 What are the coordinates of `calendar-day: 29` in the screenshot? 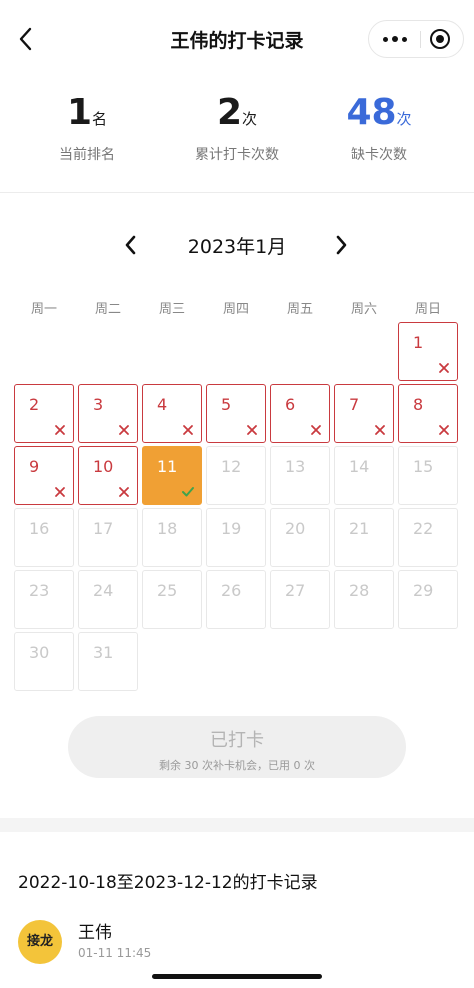 It's located at (428, 599).